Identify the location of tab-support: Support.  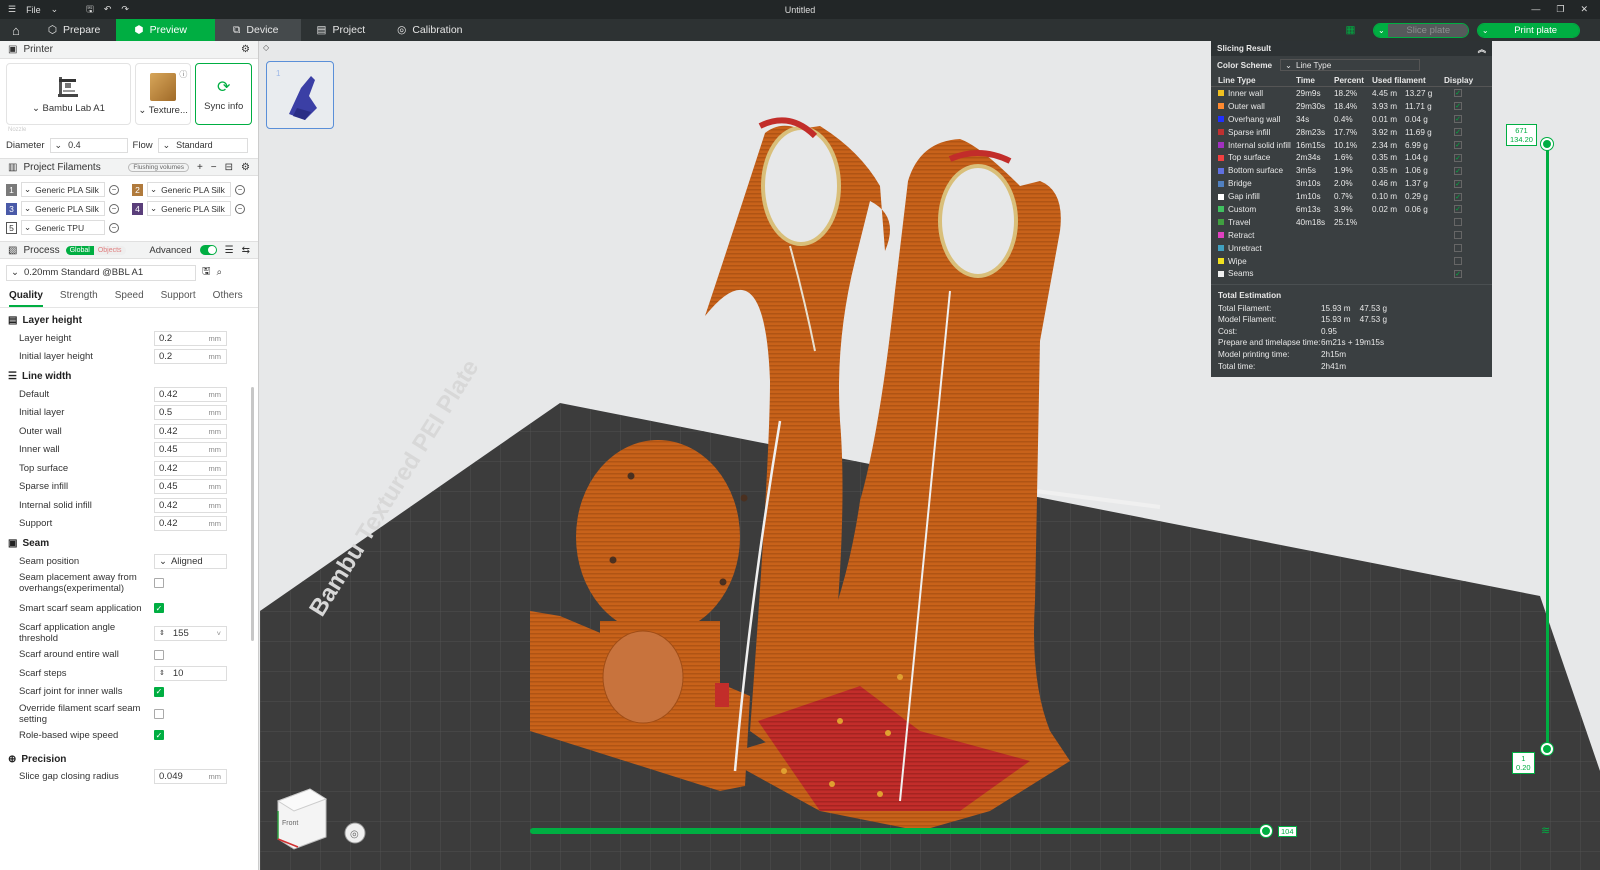
(178, 298).